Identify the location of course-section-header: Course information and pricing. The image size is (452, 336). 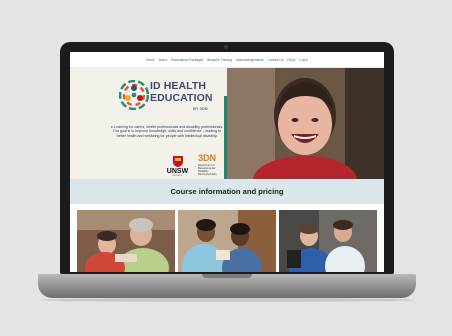
(227, 191).